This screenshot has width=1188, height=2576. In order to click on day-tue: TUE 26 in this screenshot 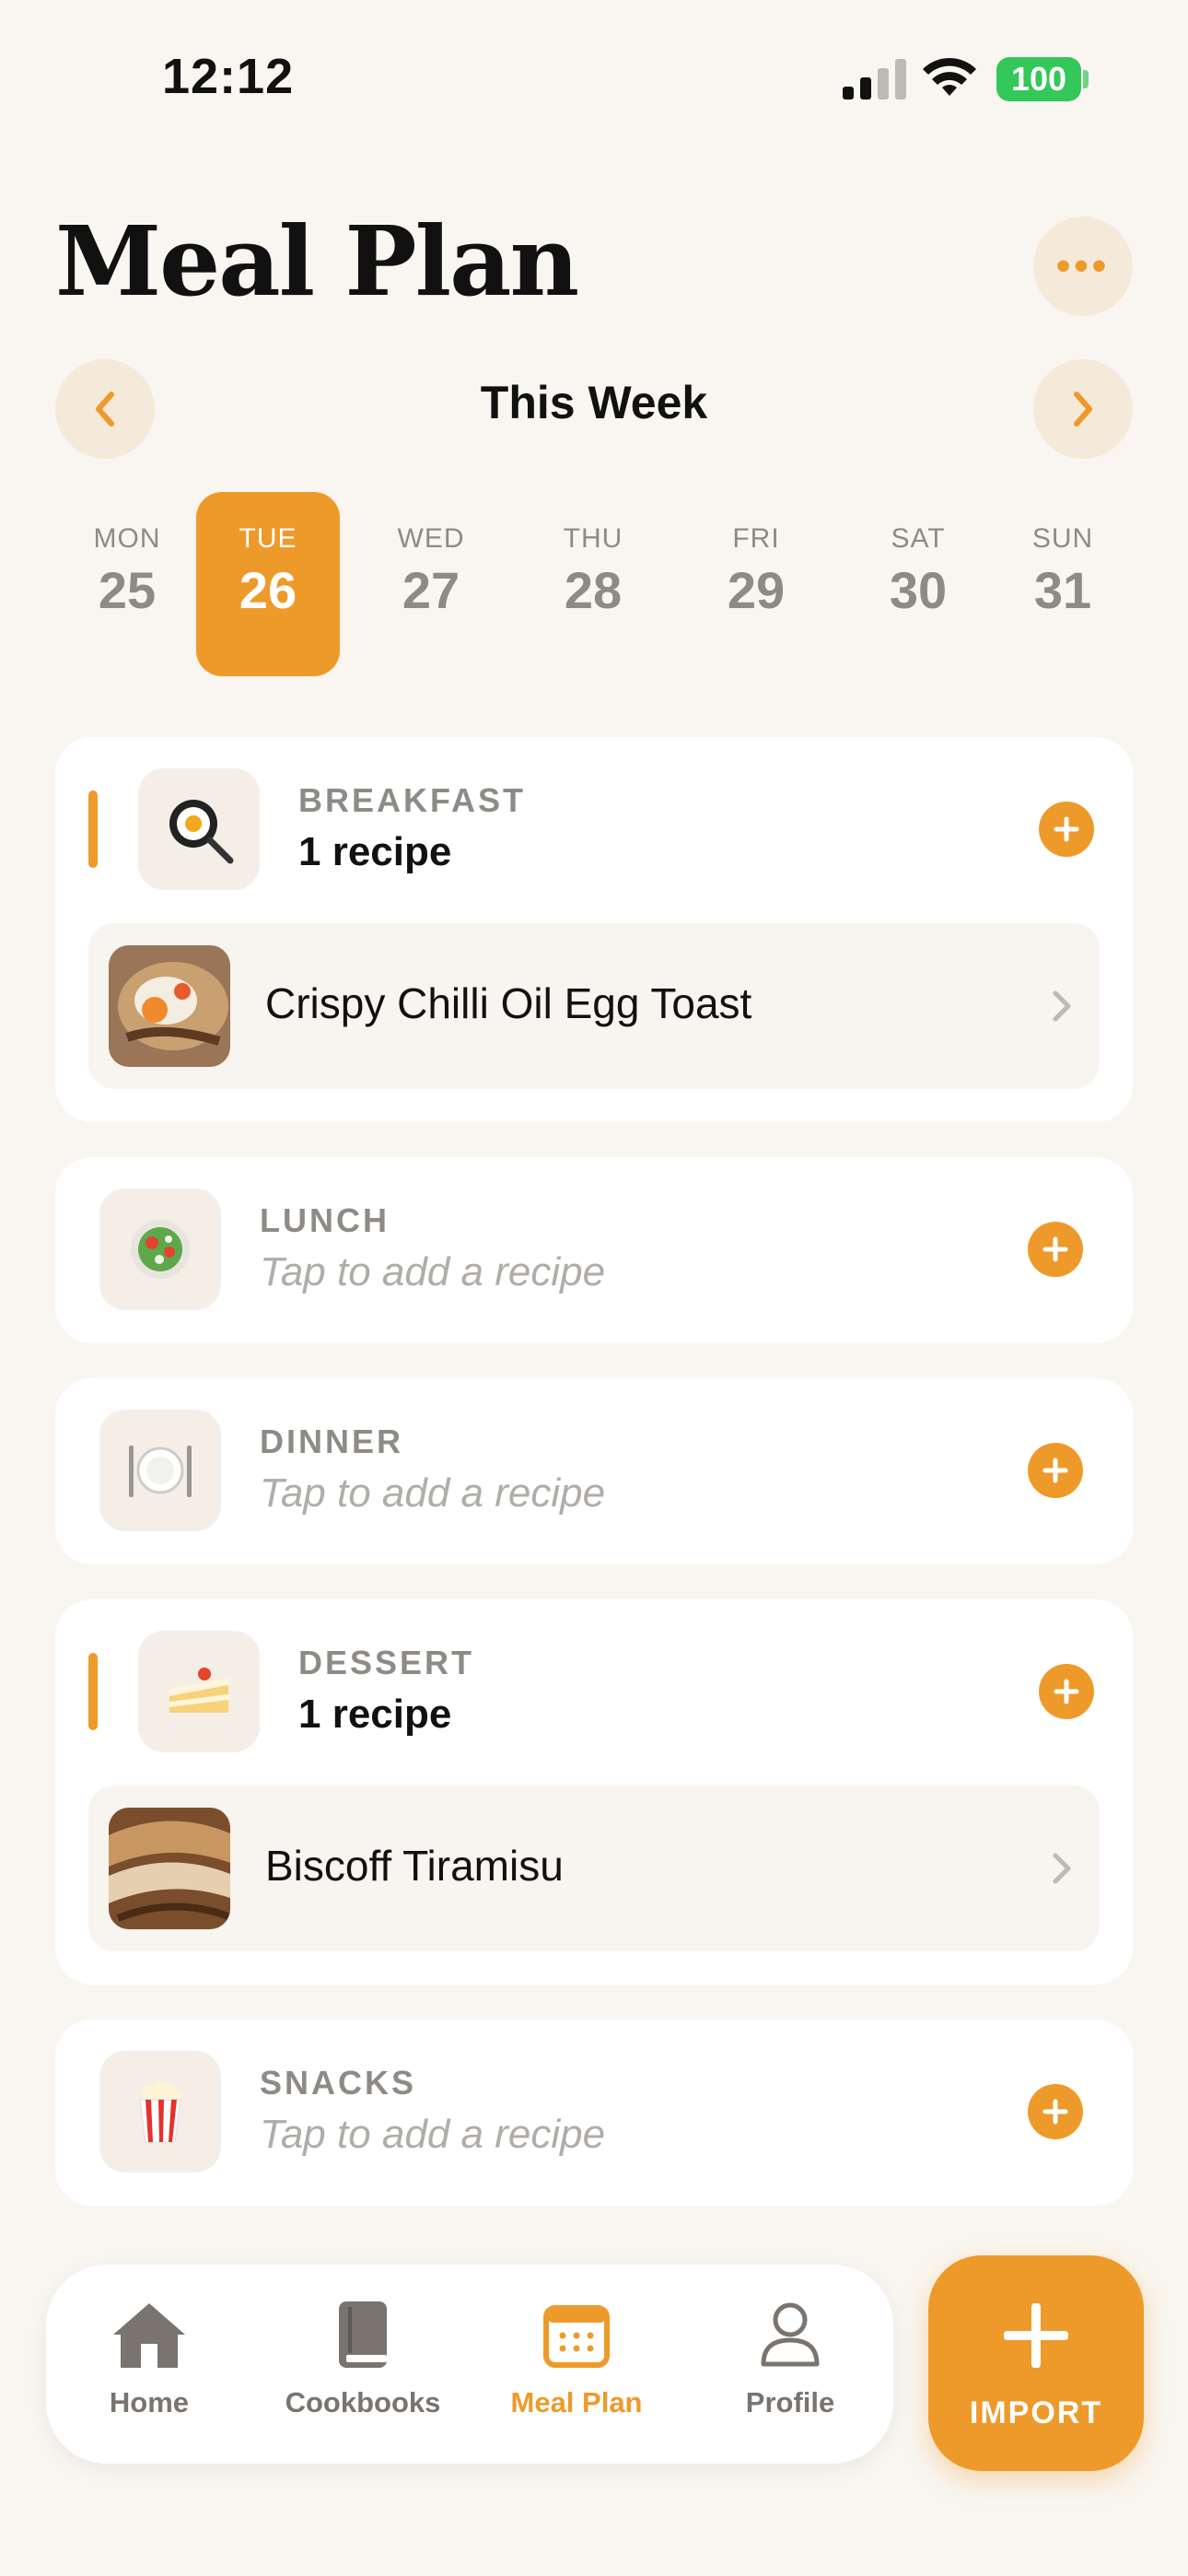, I will do `click(268, 584)`.